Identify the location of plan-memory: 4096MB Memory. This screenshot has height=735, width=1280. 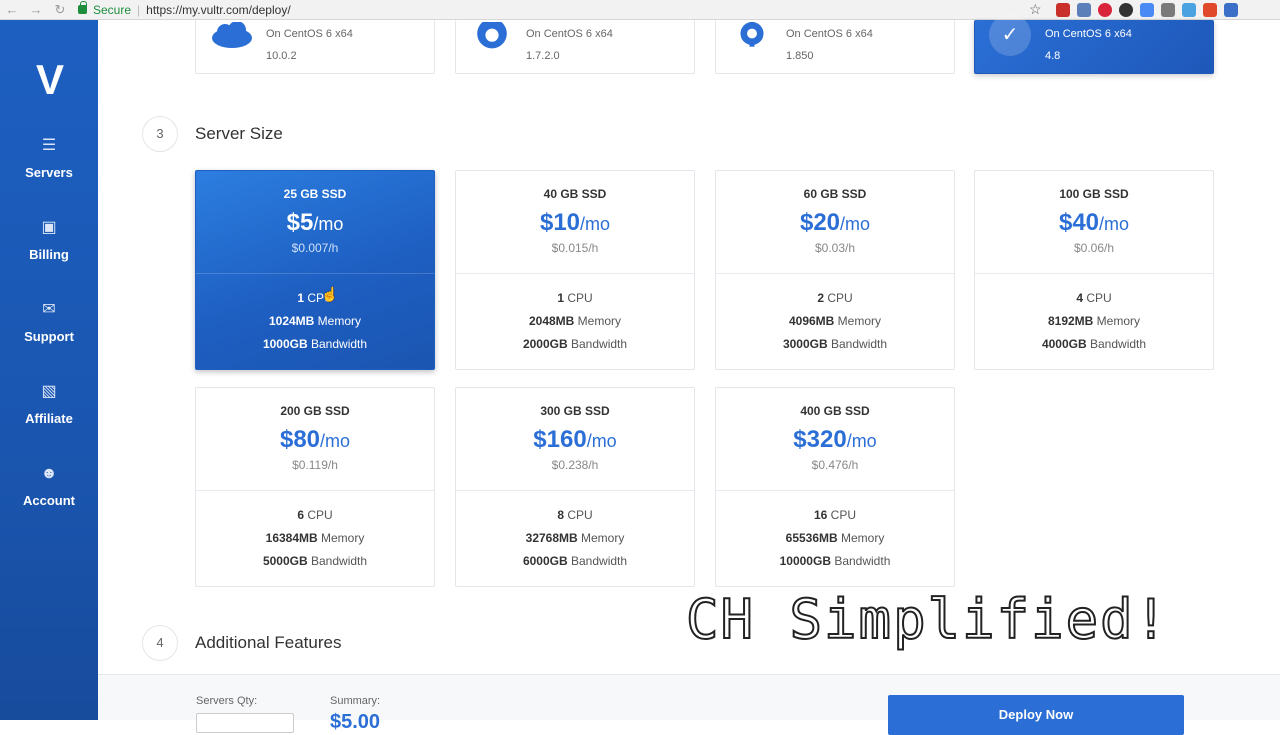
(835, 323).